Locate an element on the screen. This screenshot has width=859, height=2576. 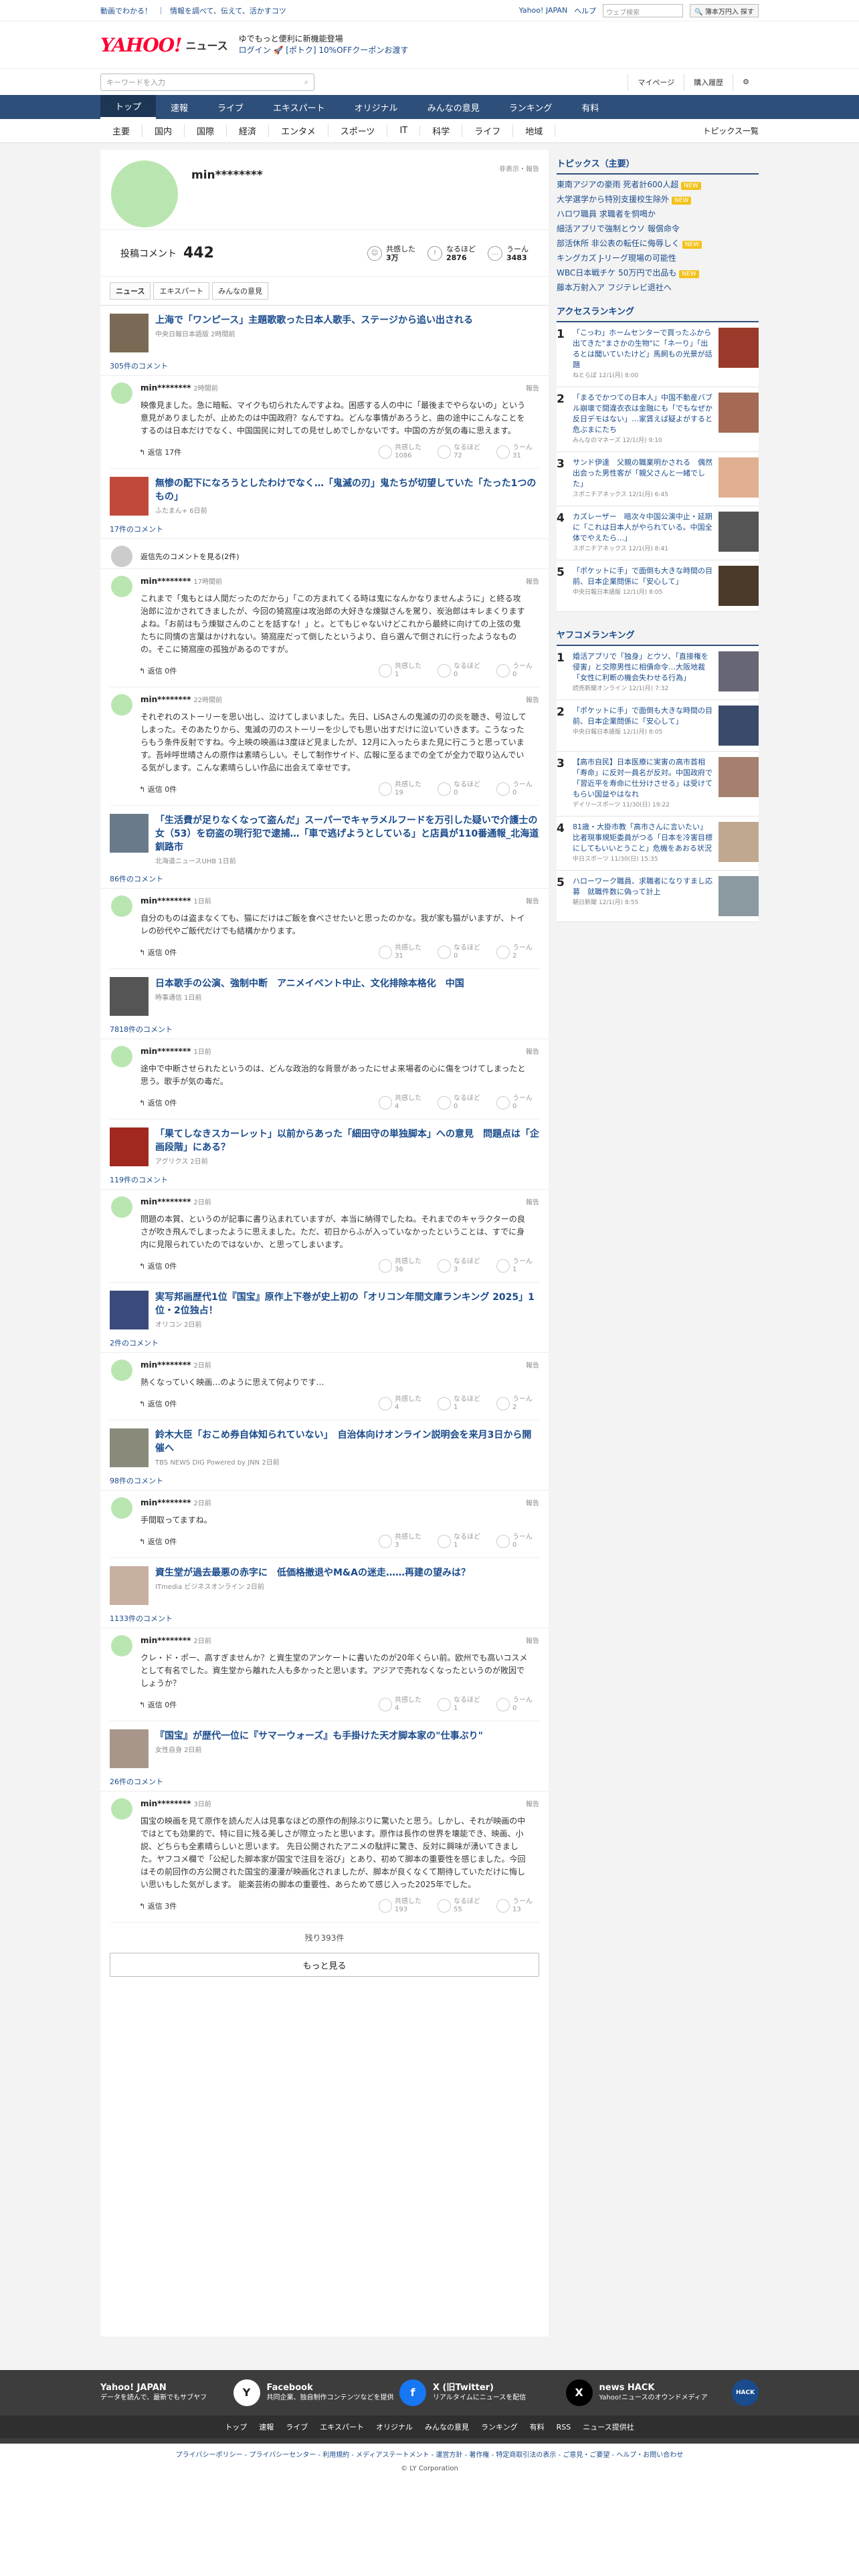
footer-nav-link: ニュース提供社 is located at coordinates (608, 2427).